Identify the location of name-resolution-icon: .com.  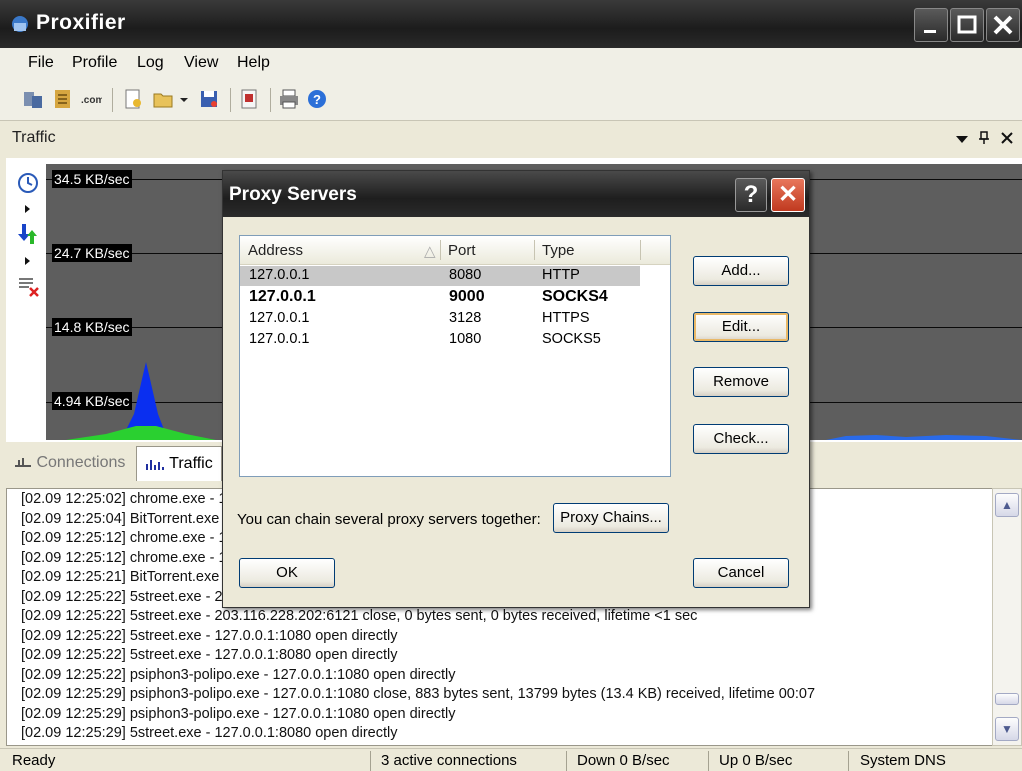
(91, 99).